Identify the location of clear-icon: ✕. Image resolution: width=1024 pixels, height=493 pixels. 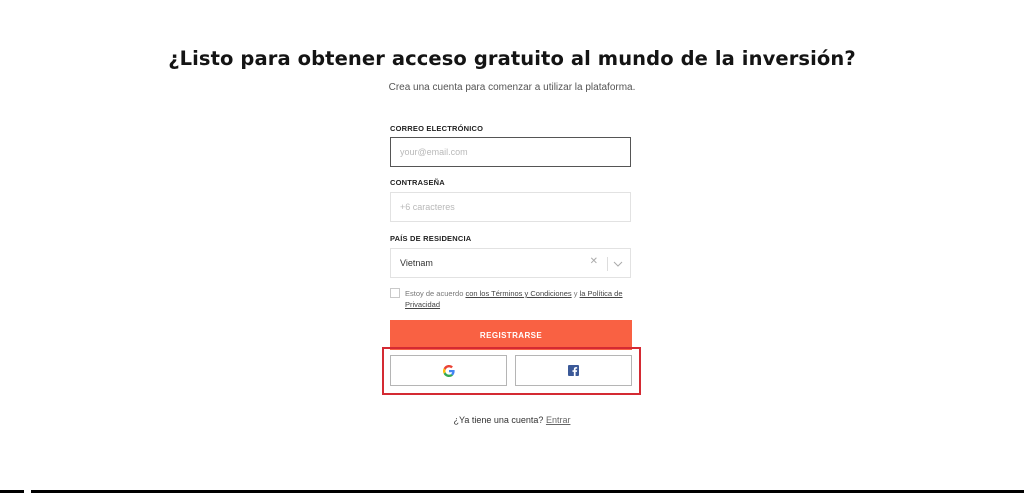
(594, 261).